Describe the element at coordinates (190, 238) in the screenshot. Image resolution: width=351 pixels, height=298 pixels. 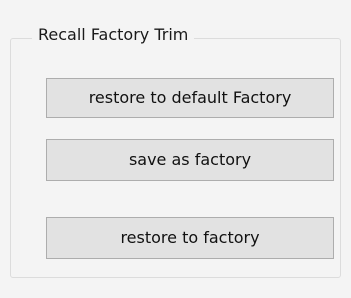
I see `restore-to-factory-button: restore to factory` at that location.